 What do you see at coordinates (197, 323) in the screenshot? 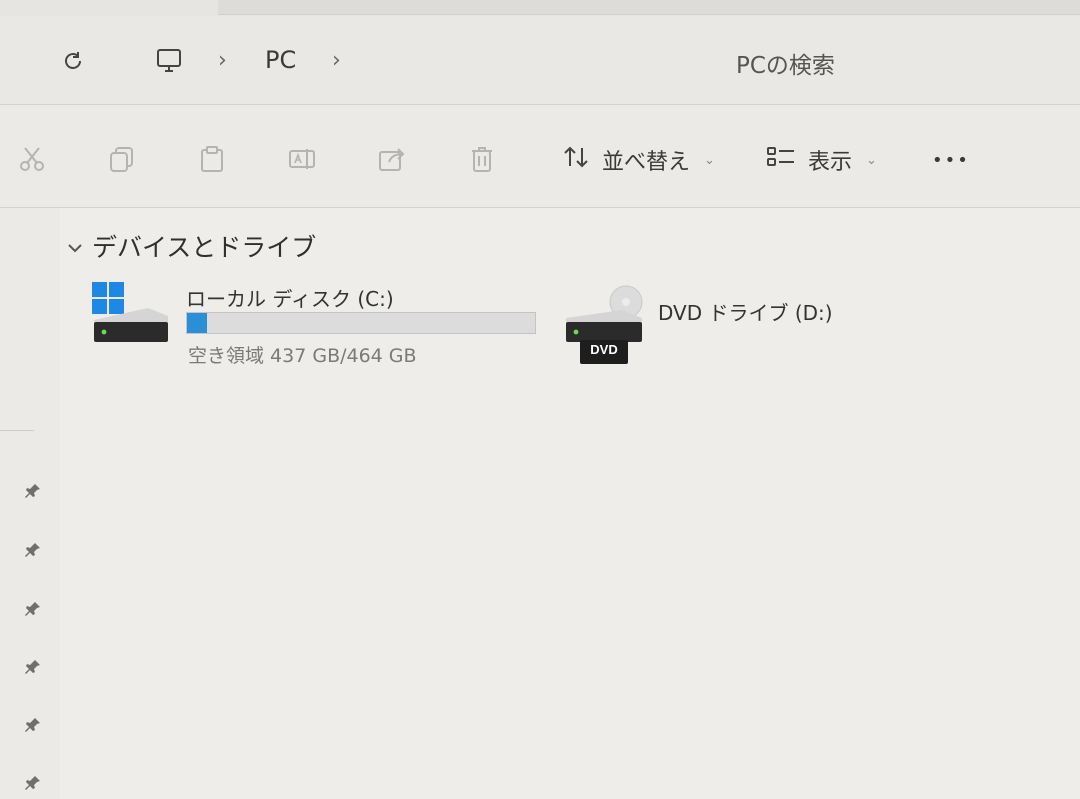
I see `drive-c-usage-fill` at bounding box center [197, 323].